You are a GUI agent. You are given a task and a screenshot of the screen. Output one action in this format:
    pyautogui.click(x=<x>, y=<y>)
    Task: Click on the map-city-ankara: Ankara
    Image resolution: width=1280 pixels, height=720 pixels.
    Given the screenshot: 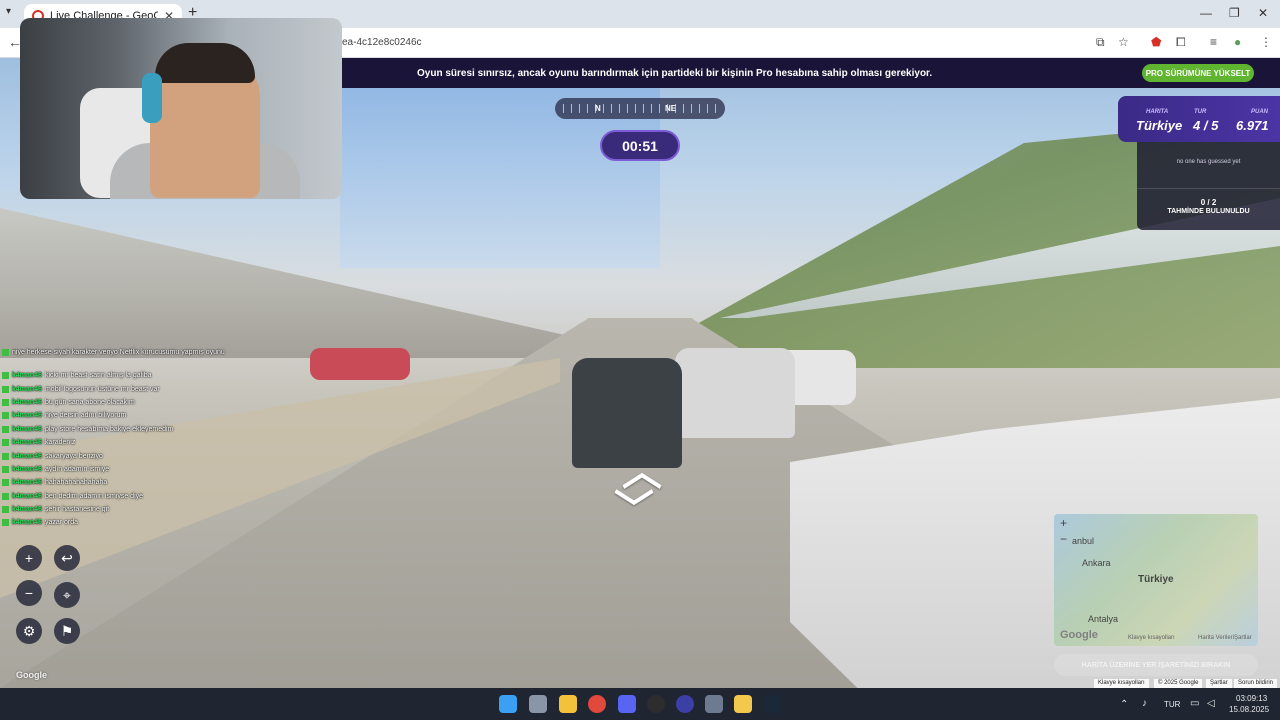 What is the action you would take?
    pyautogui.click(x=1096, y=563)
    